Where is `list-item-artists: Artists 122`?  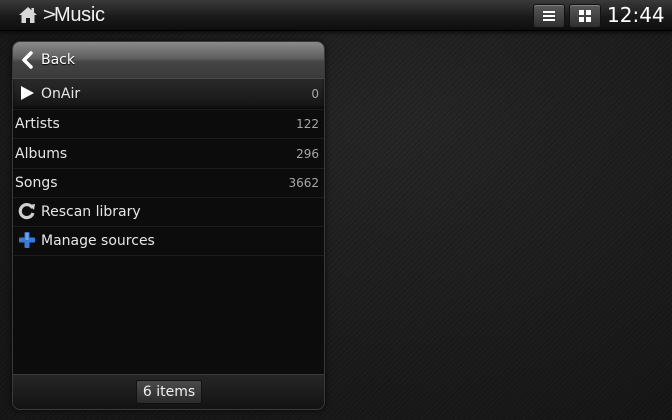 list-item-artists: Artists 122 is located at coordinates (168, 124).